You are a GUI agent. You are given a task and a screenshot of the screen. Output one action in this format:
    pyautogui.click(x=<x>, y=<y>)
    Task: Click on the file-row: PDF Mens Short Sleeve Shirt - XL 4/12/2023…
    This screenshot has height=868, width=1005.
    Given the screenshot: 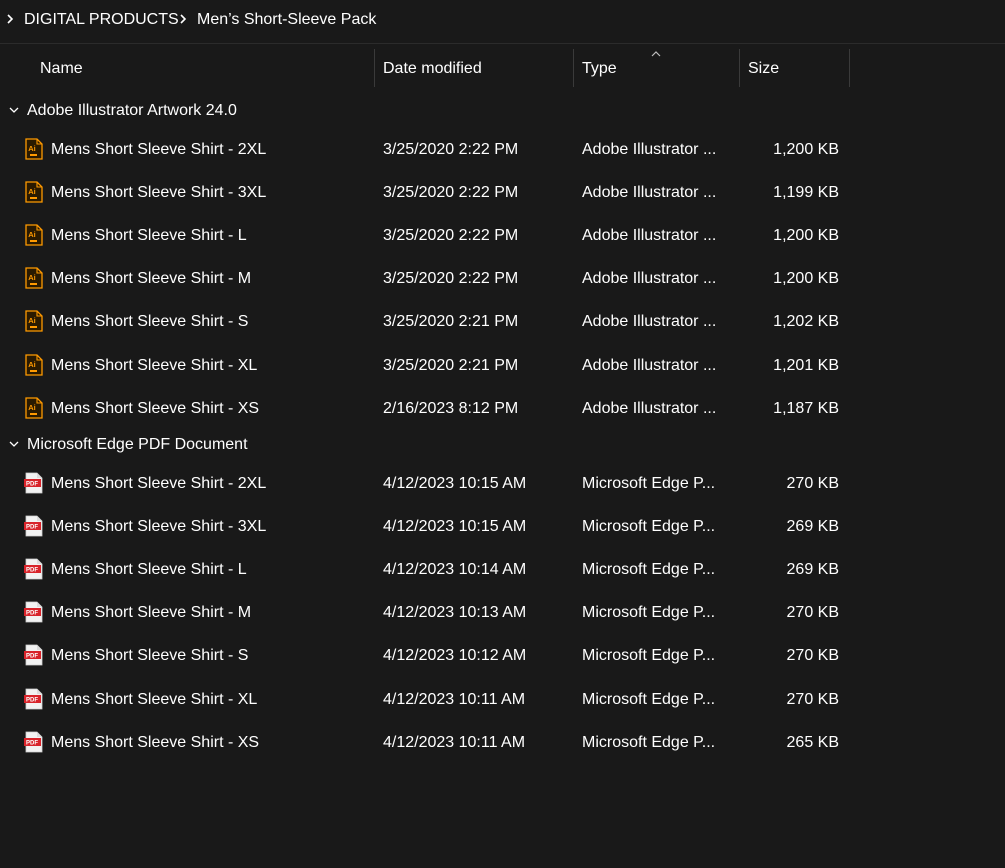 What is the action you would take?
    pyautogui.click(x=502, y=700)
    